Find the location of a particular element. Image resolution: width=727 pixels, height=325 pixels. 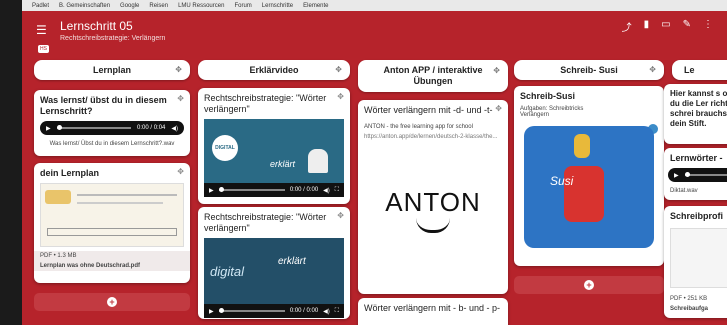

column-anton: Anton APP / interaktive Übungen ✥ is located at coordinates (433, 76).